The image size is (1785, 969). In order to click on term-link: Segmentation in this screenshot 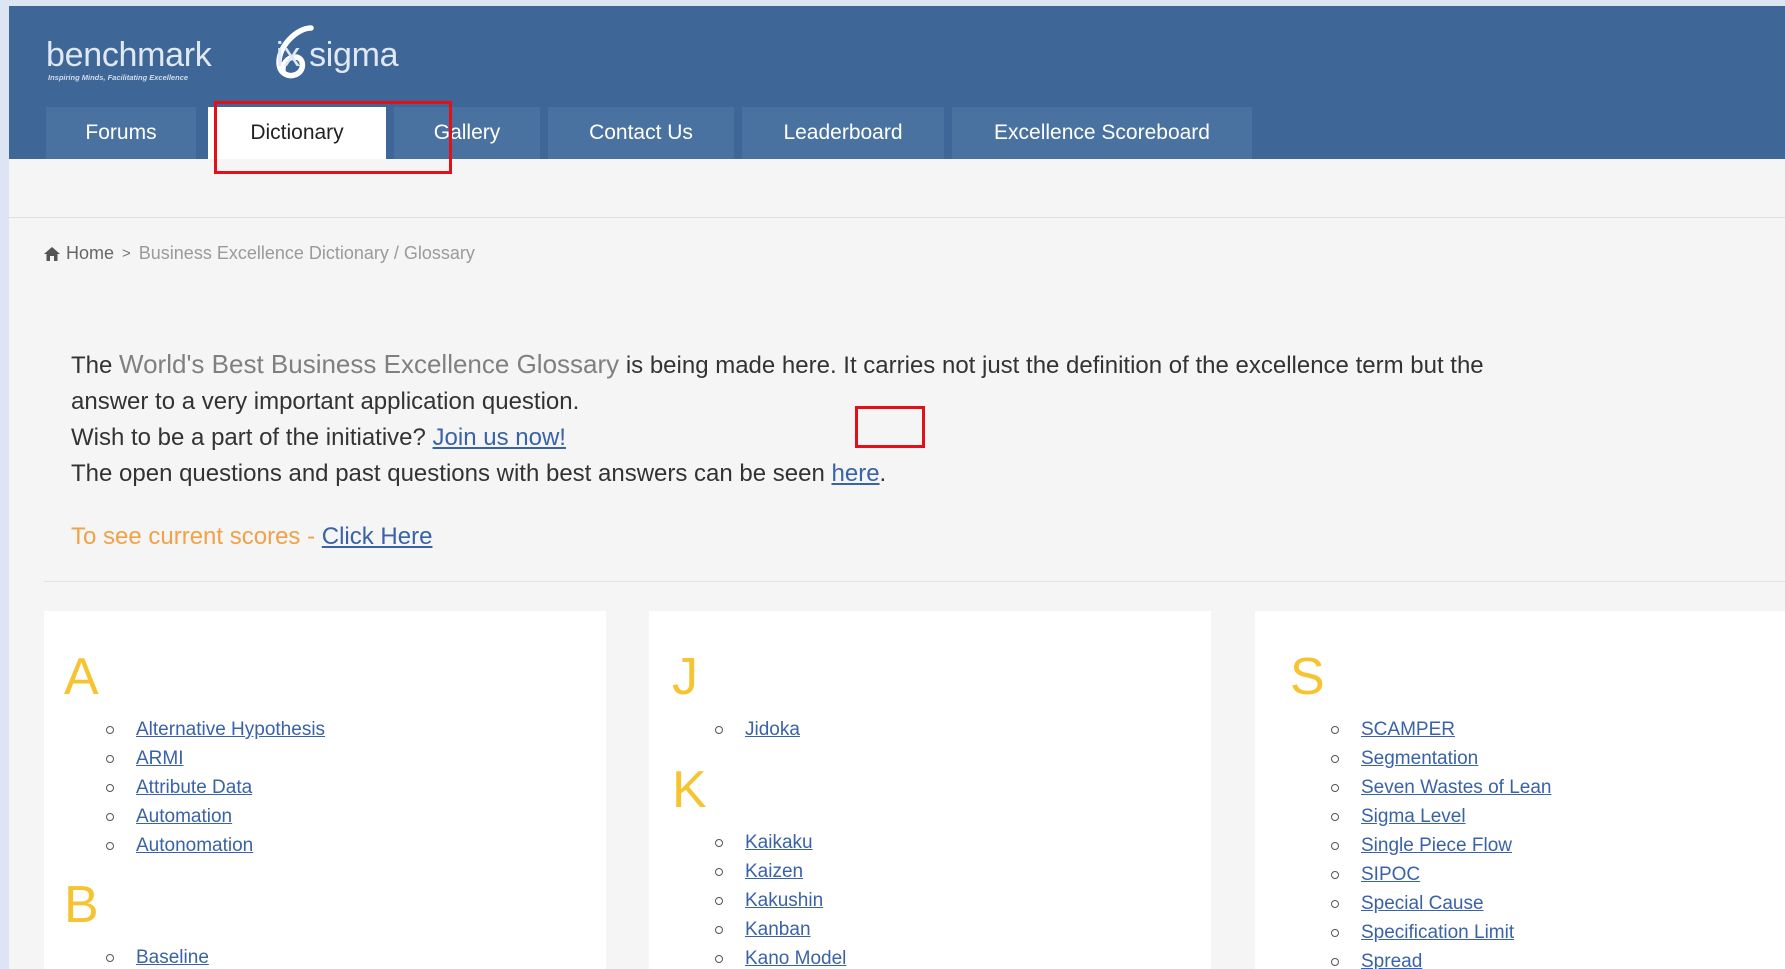, I will do `click(1419, 758)`.